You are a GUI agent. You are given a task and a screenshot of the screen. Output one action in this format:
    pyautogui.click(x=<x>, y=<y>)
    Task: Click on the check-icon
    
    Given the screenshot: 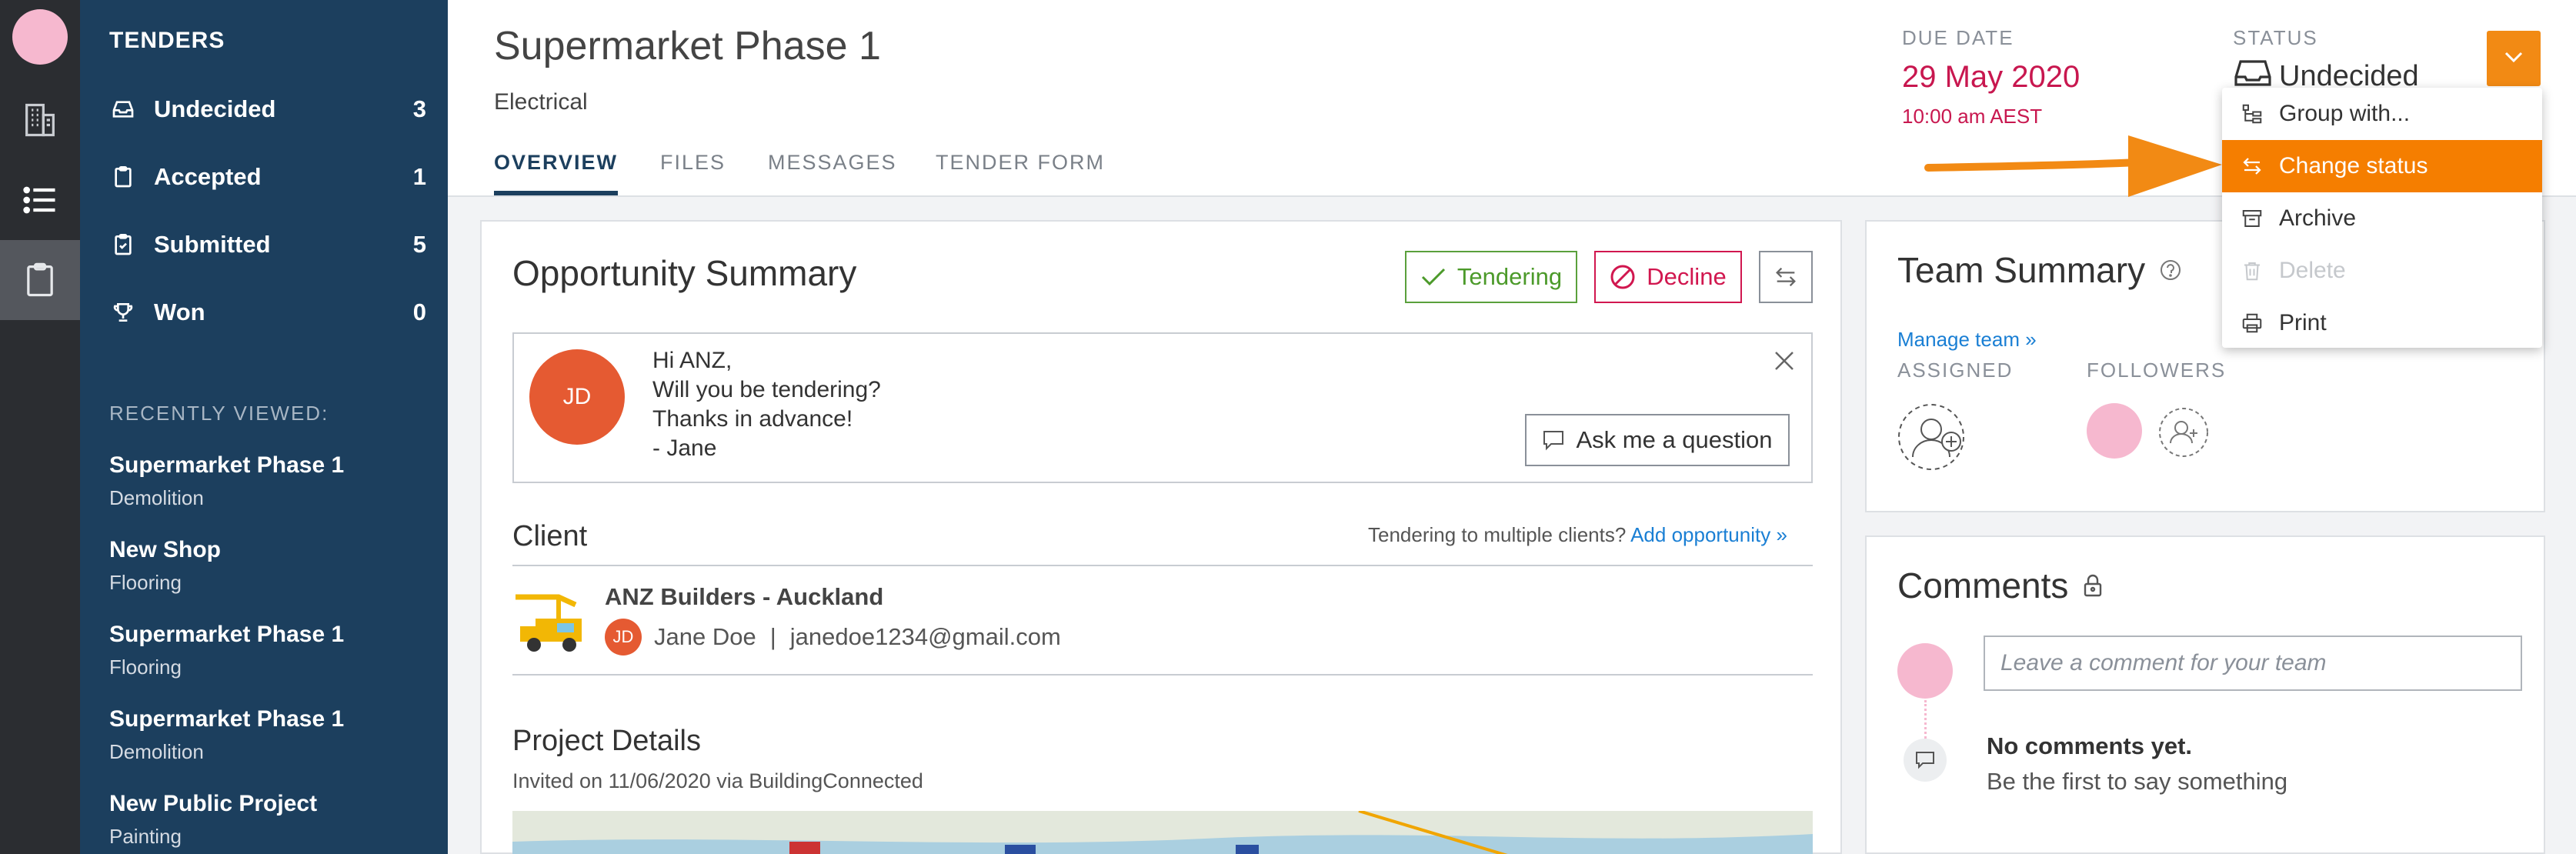 What is the action you would take?
    pyautogui.click(x=1433, y=277)
    